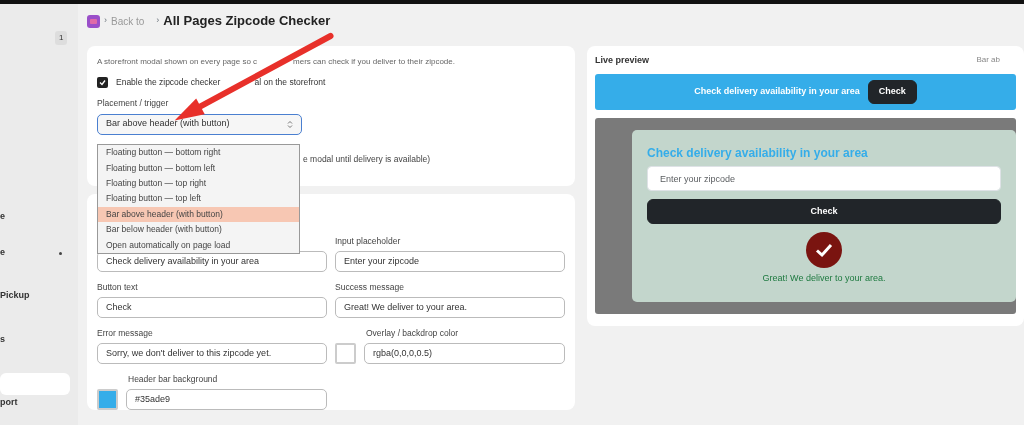 The image size is (1024, 425). I want to click on modal-title: Check delivery availability in your area, so click(758, 153).